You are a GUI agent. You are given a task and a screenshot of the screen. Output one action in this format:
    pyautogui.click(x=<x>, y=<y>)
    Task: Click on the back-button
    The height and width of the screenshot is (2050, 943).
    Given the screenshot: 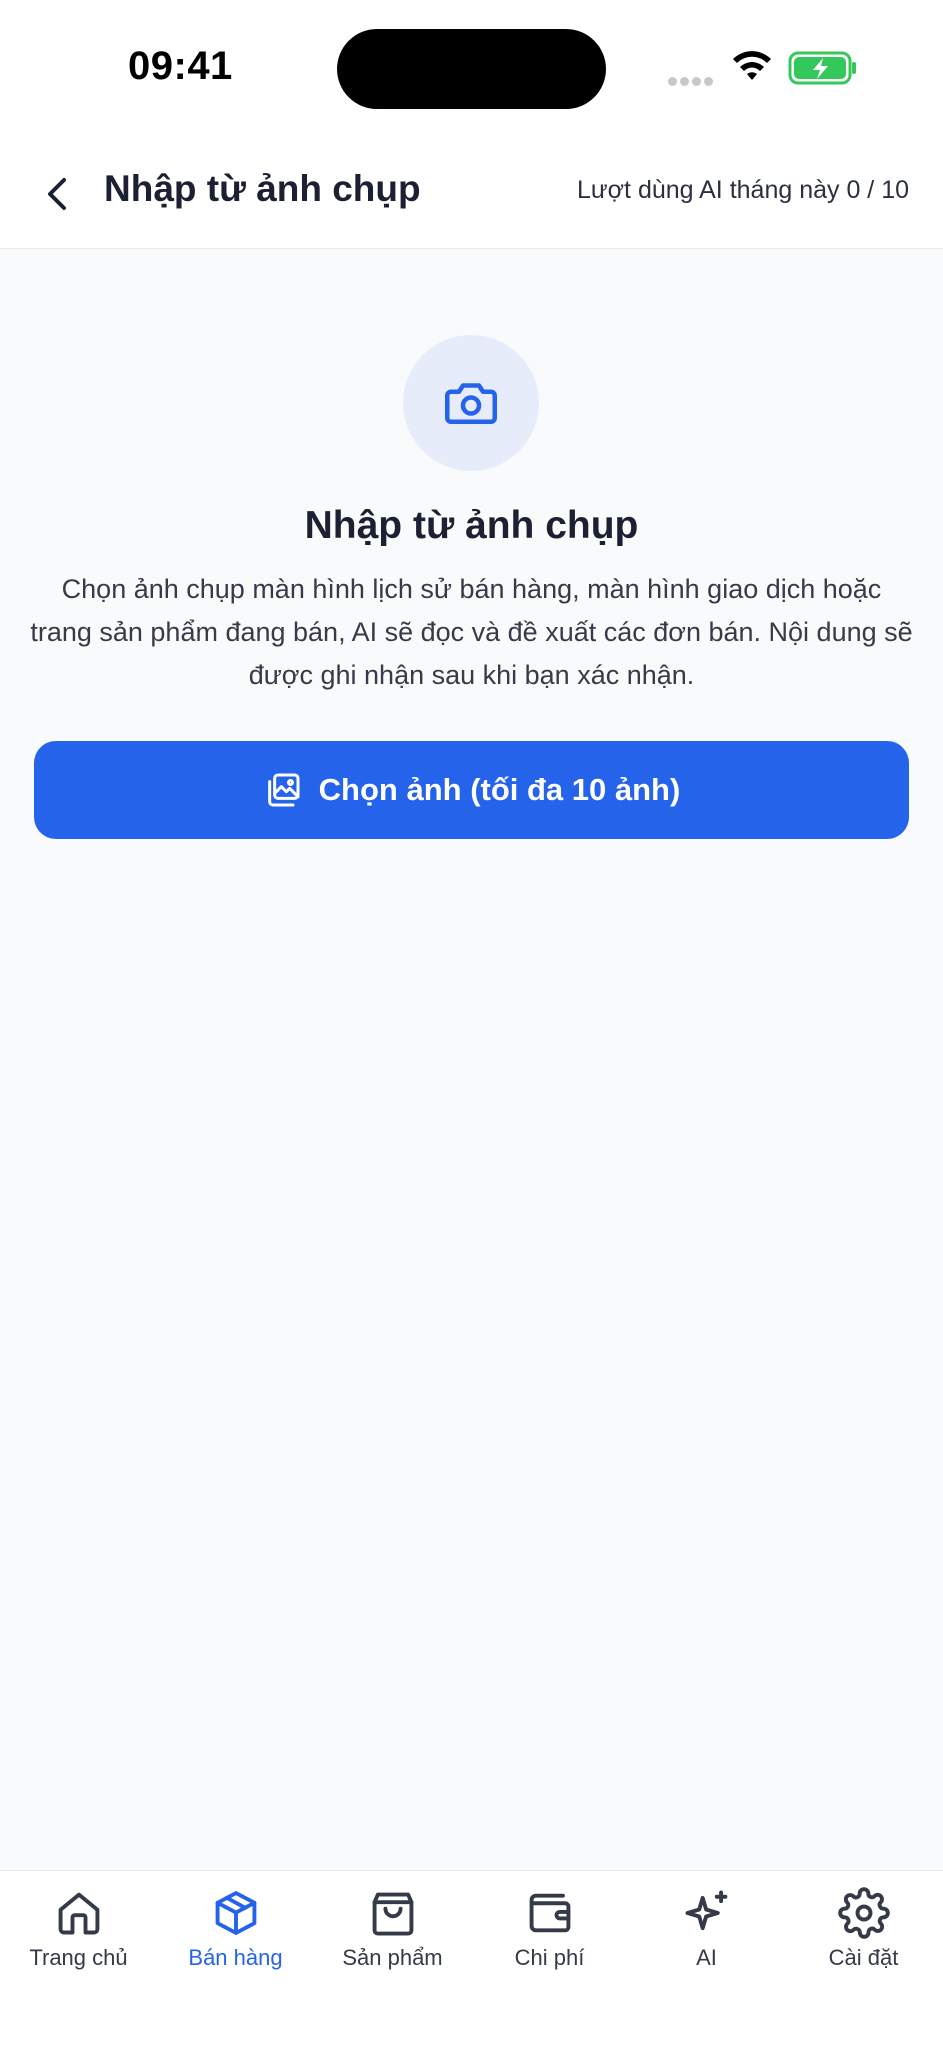 What is the action you would take?
    pyautogui.click(x=58, y=194)
    